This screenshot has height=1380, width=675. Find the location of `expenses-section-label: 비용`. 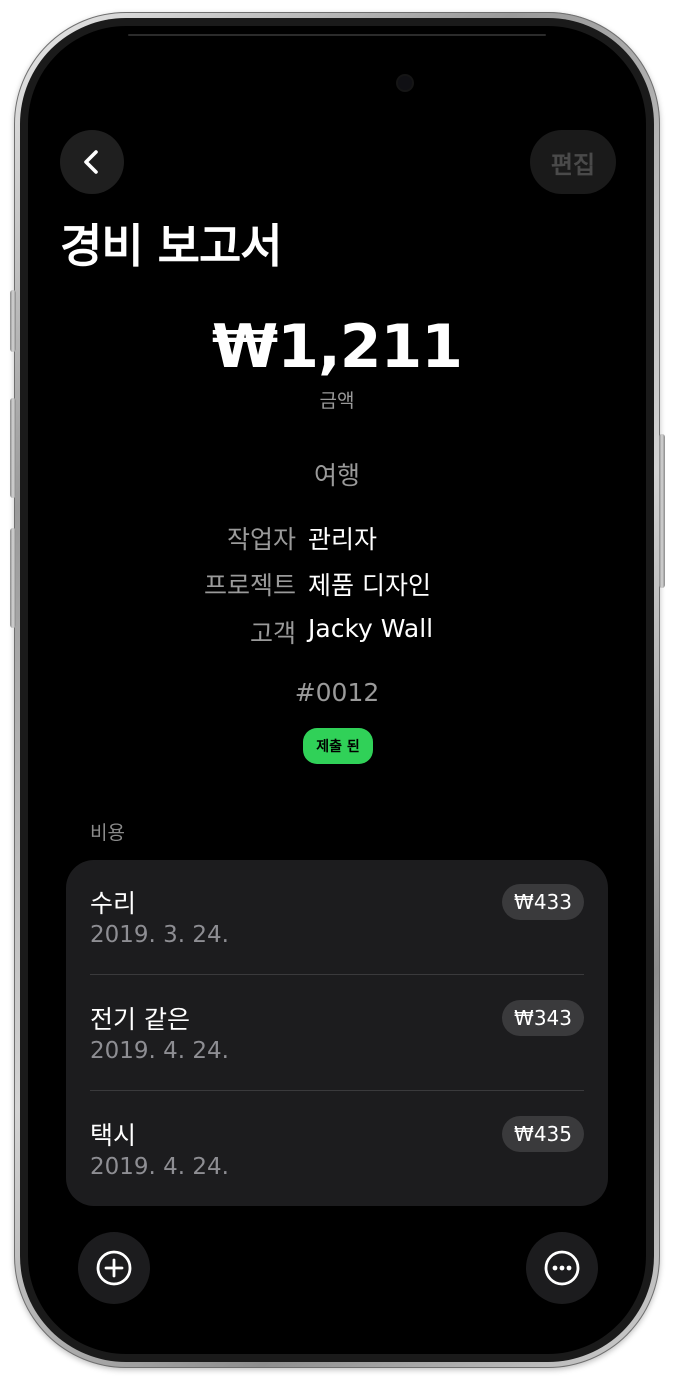

expenses-section-label: 비용 is located at coordinates (107, 833).